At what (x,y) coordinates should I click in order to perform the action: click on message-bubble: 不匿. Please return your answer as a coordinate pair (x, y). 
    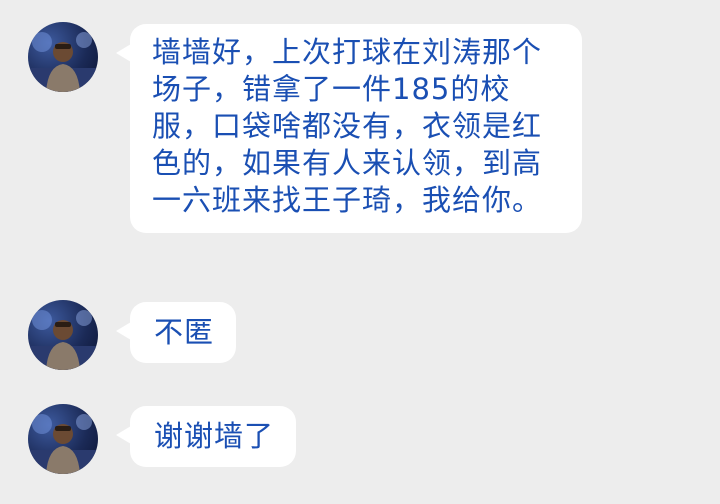
    Looking at the image, I should click on (176, 332).